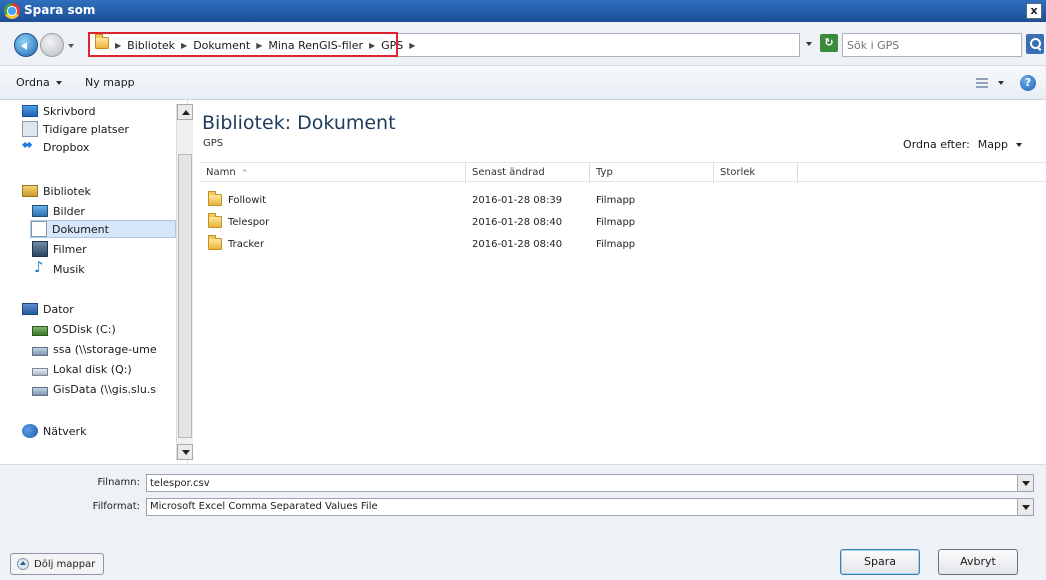 The height and width of the screenshot is (580, 1046). What do you see at coordinates (116, 506) in the screenshot?
I see `format-label: Filformat:` at bounding box center [116, 506].